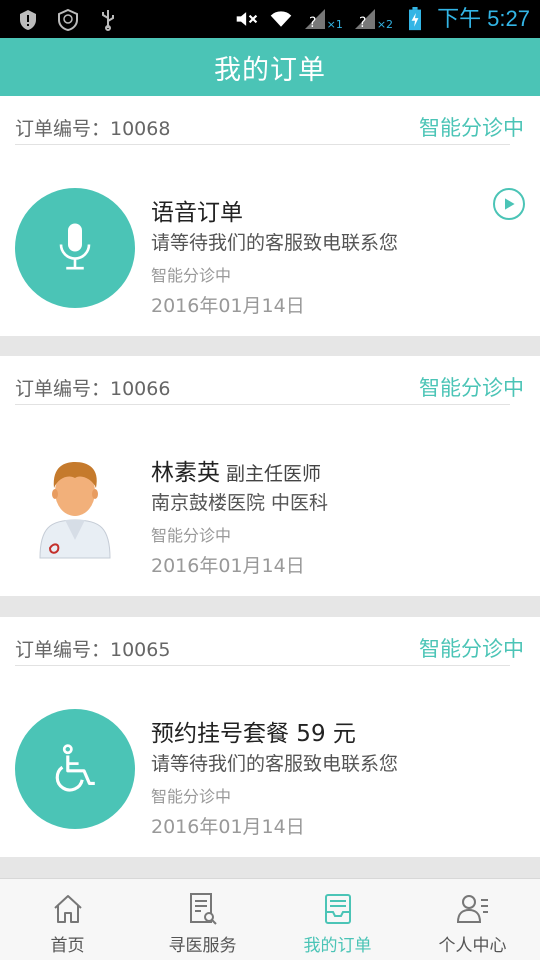  I want to click on play-icon, so click(510, 204).